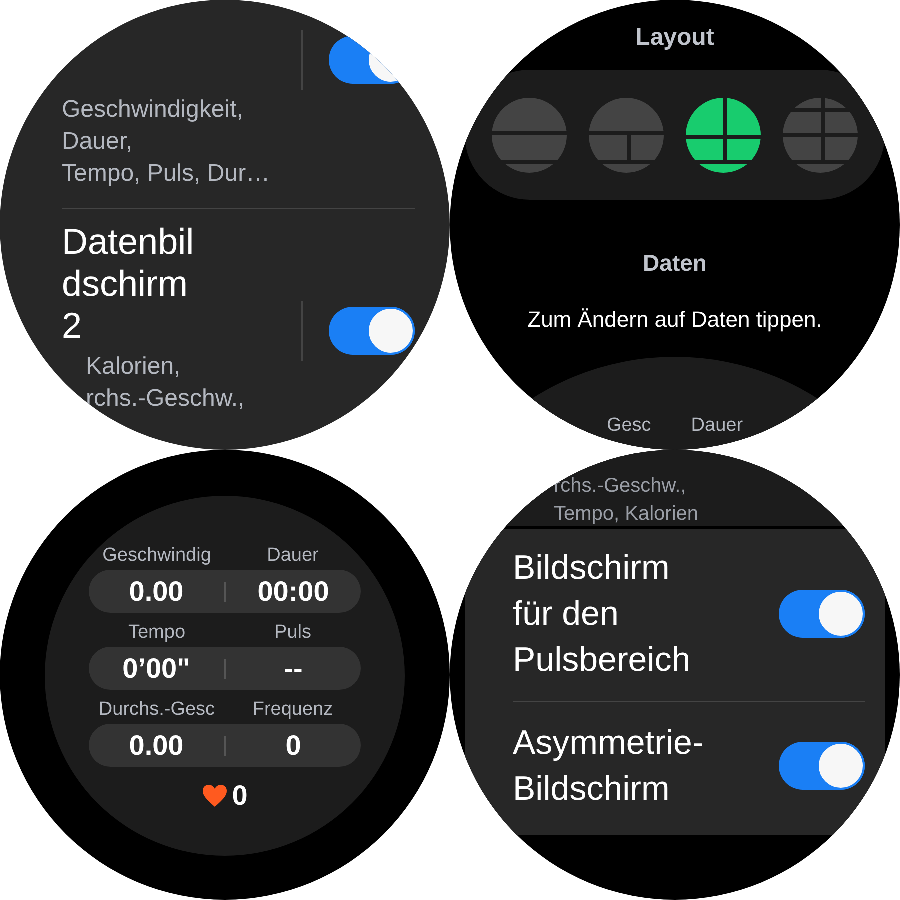 The image size is (900, 900). Describe the element at coordinates (134, 367) in the screenshot. I see `item-summary: Kalorien,` at that location.